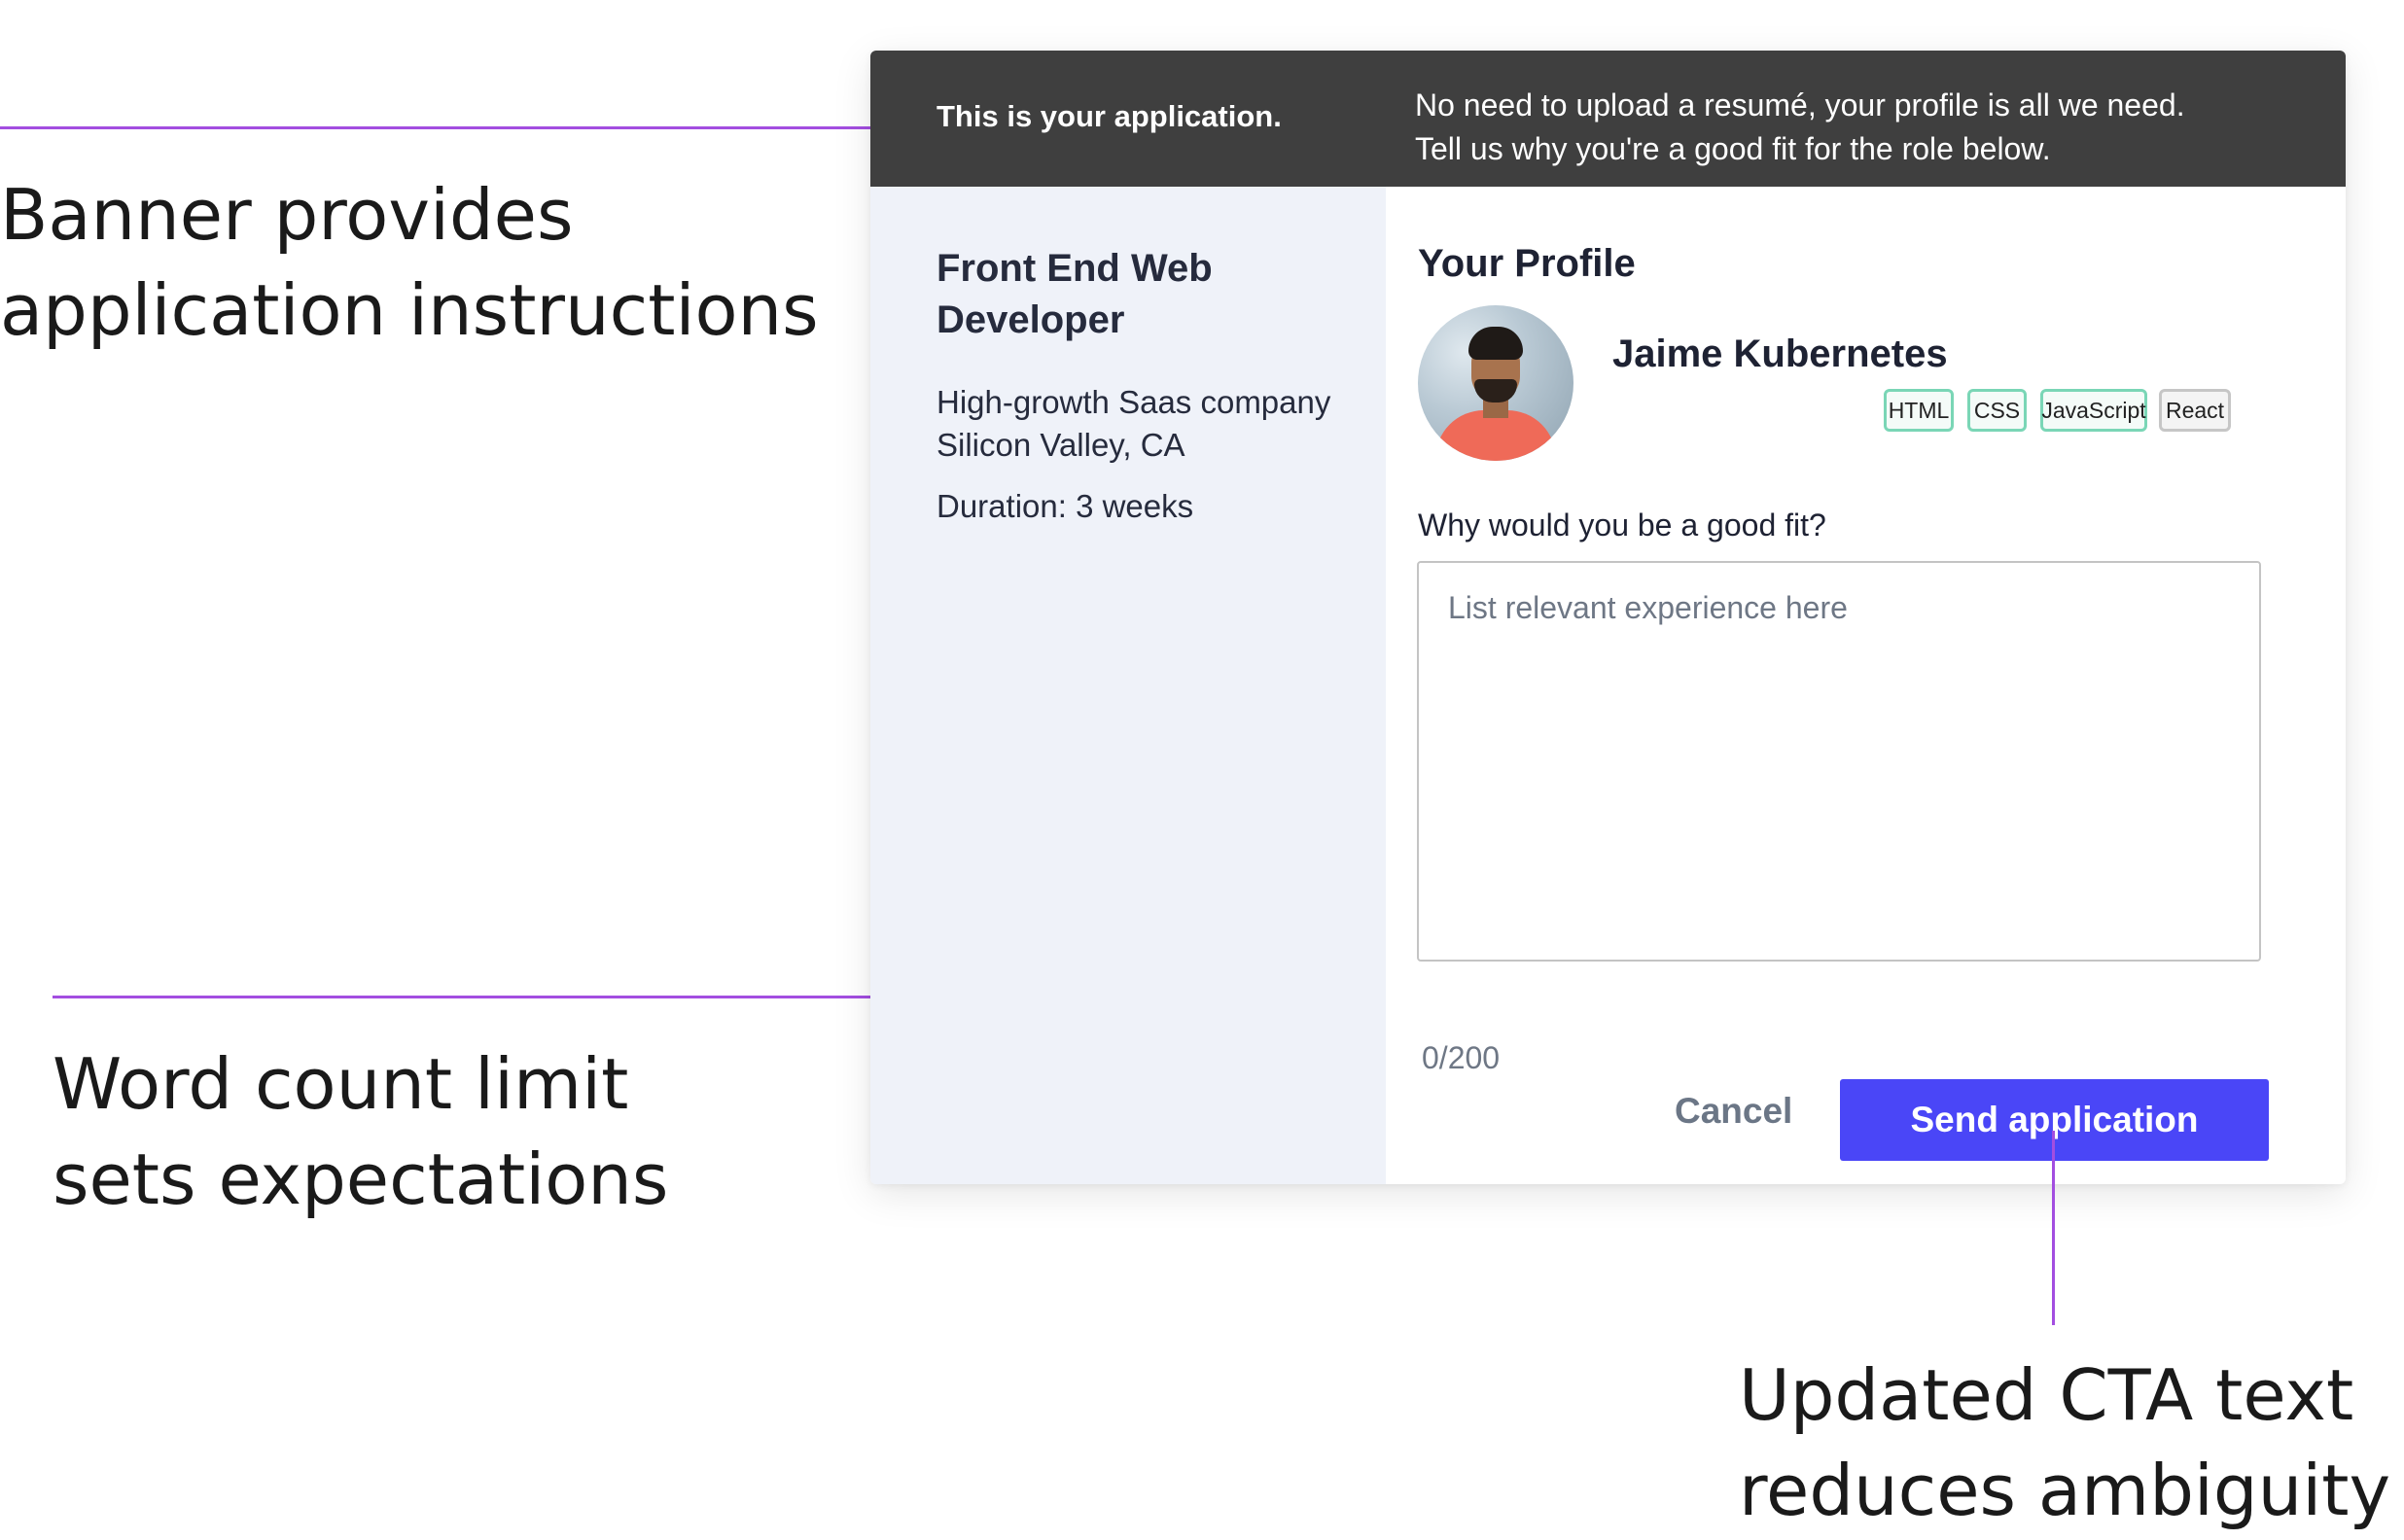  Describe the element at coordinates (1919, 410) in the screenshot. I see `skill-chip-html: HTML` at that location.